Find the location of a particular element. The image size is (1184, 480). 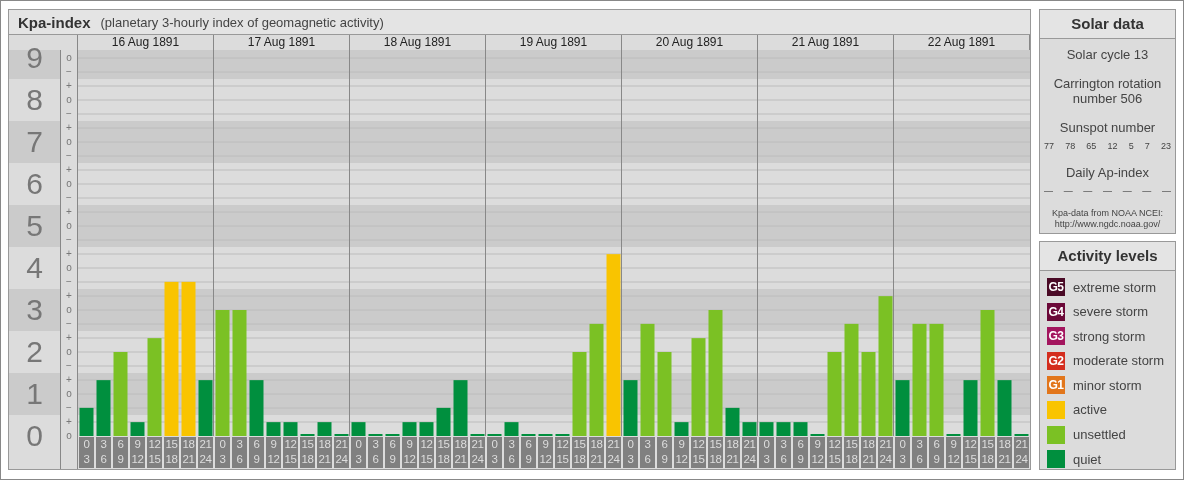

legend-swatch: G2 is located at coordinates (1056, 360).